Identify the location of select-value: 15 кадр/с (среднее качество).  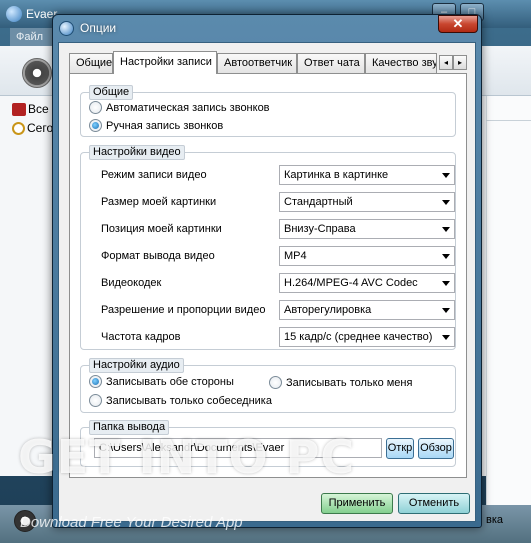
(358, 337).